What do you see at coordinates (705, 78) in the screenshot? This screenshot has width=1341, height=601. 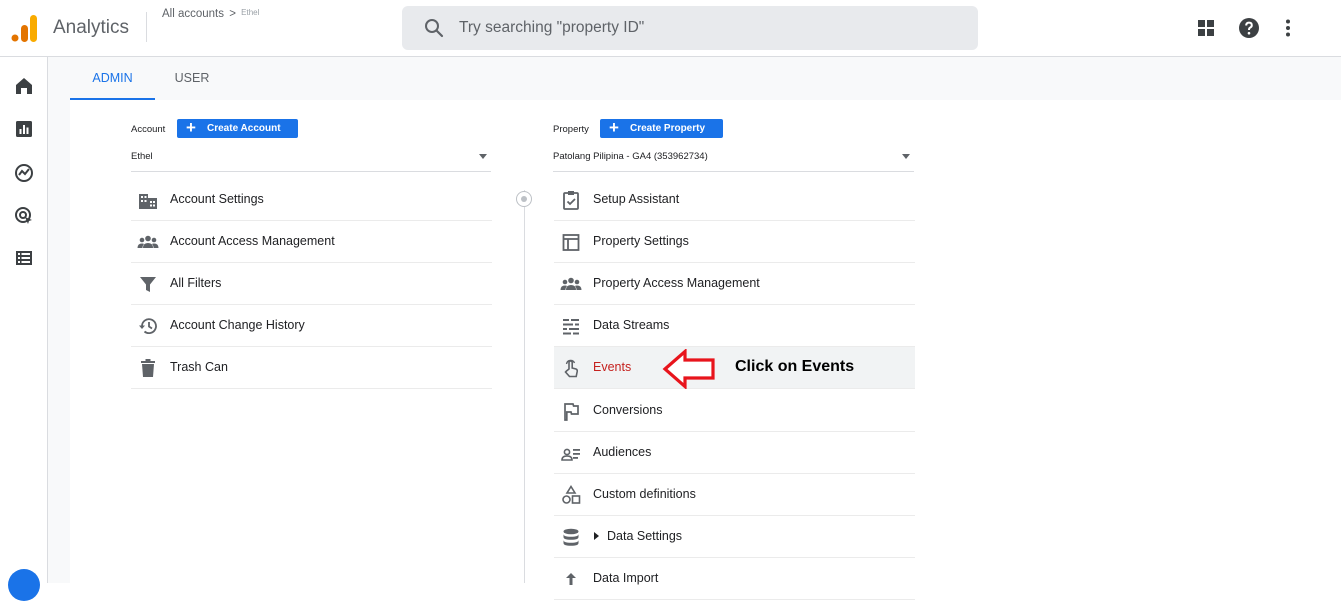 I see `tab-bar: ADMIN USER` at bounding box center [705, 78].